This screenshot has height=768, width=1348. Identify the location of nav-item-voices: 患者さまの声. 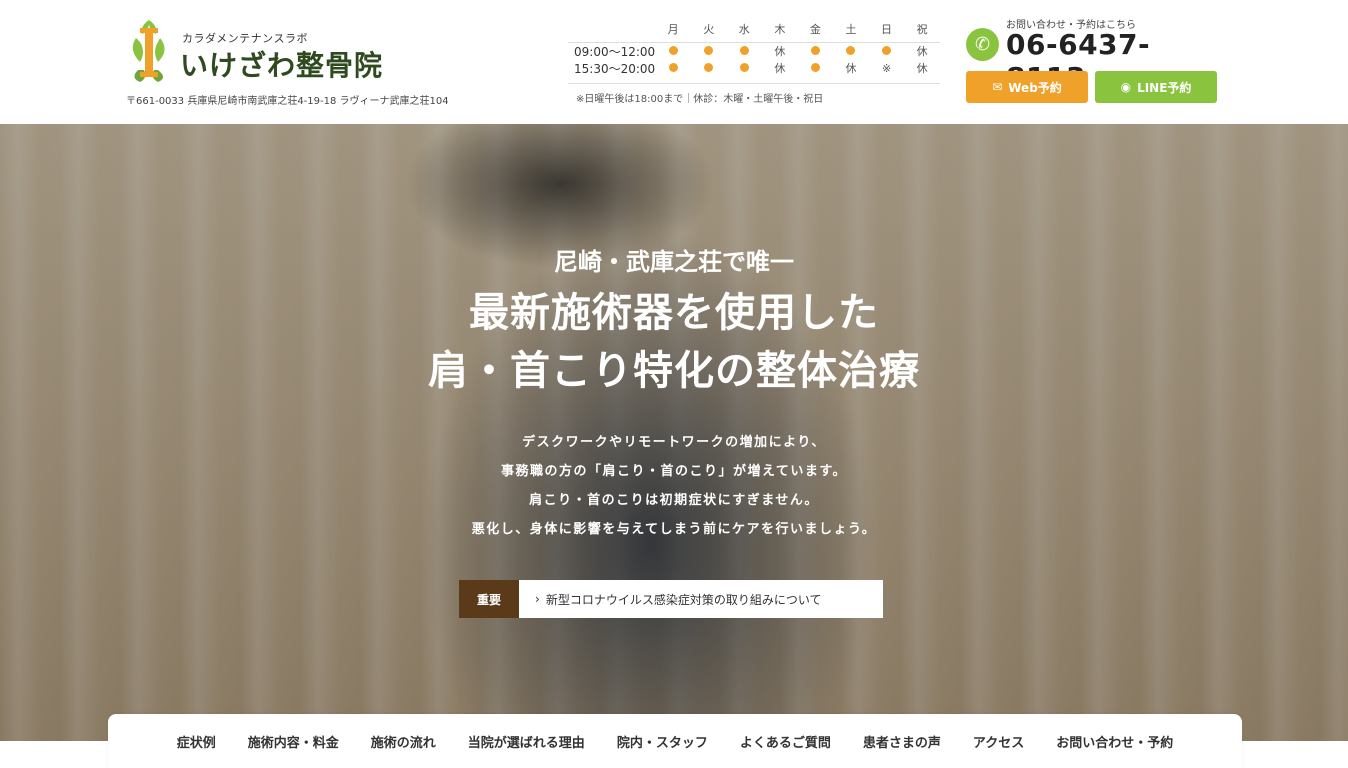
(902, 741).